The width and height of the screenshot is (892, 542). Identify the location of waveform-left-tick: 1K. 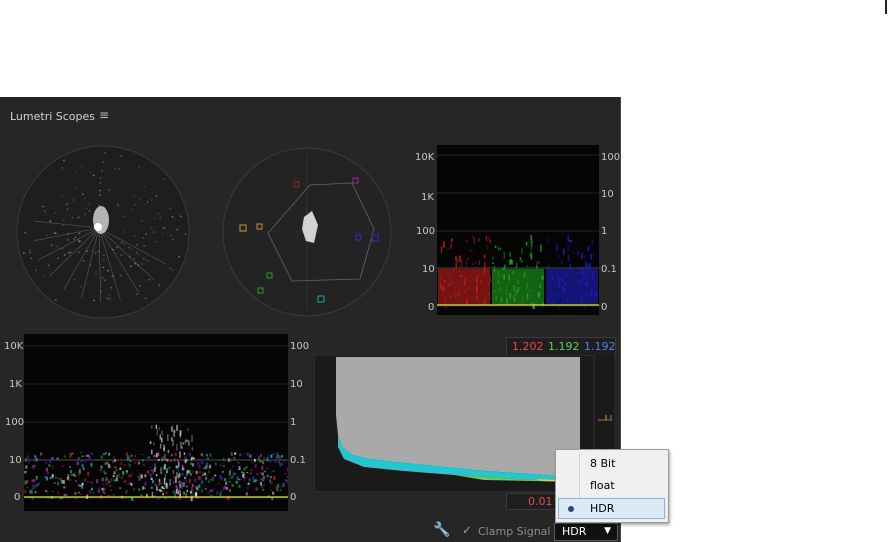
(15, 384).